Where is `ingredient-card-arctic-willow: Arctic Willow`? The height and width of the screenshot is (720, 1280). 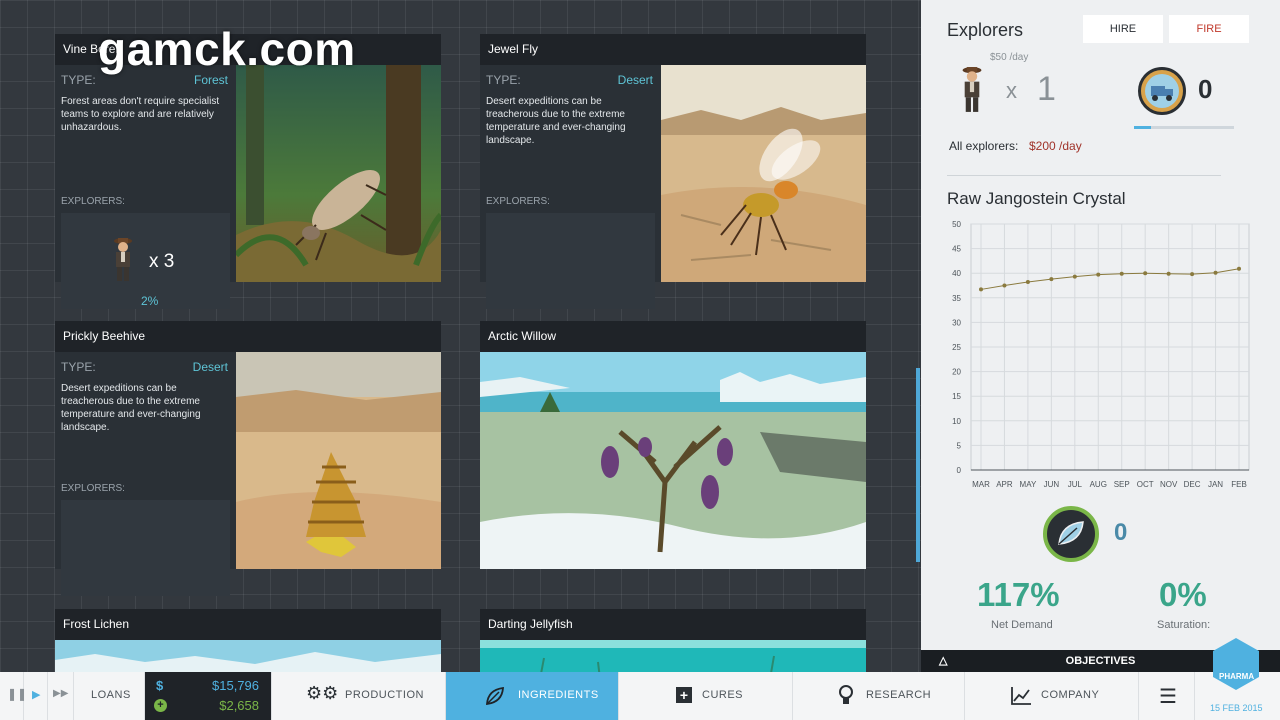
ingredient-card-arctic-willow: Arctic Willow is located at coordinates (673, 445).